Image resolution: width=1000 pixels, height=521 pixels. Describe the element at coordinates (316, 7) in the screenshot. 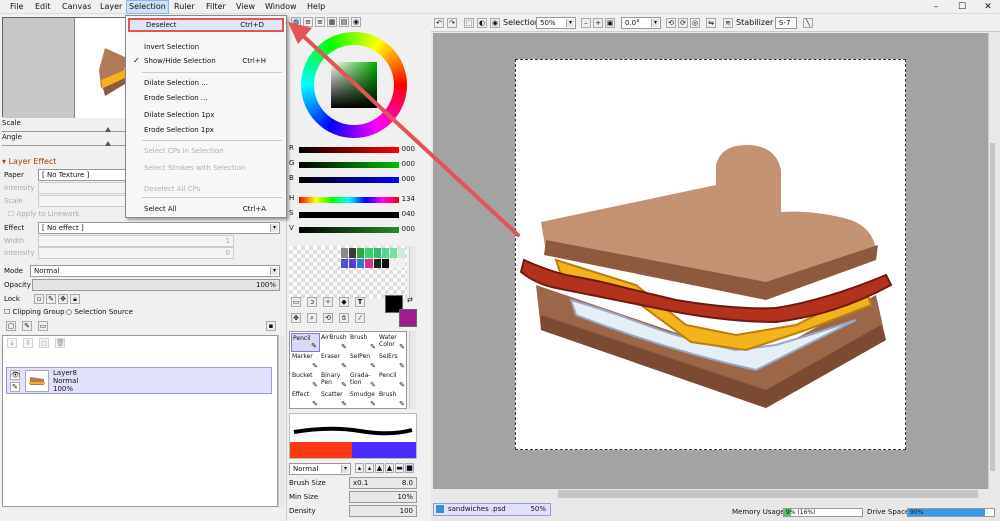

I see `menu-help: Help` at that location.